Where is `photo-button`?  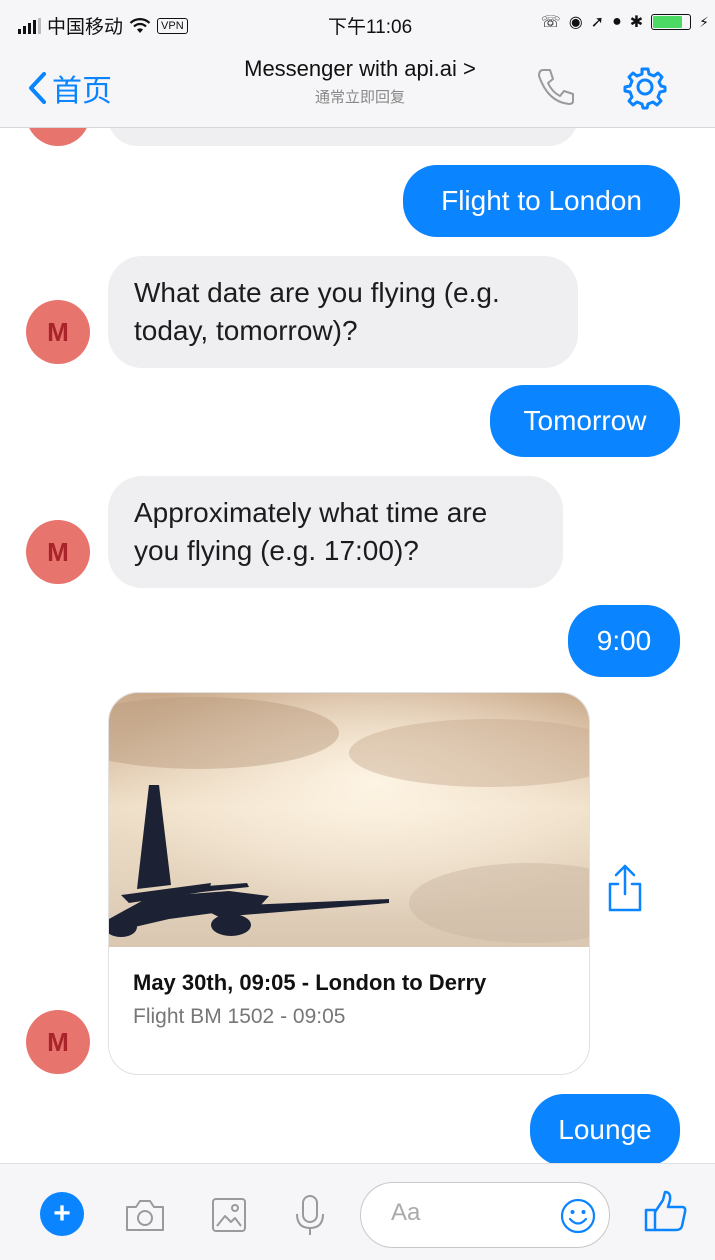 photo-button is located at coordinates (229, 1217).